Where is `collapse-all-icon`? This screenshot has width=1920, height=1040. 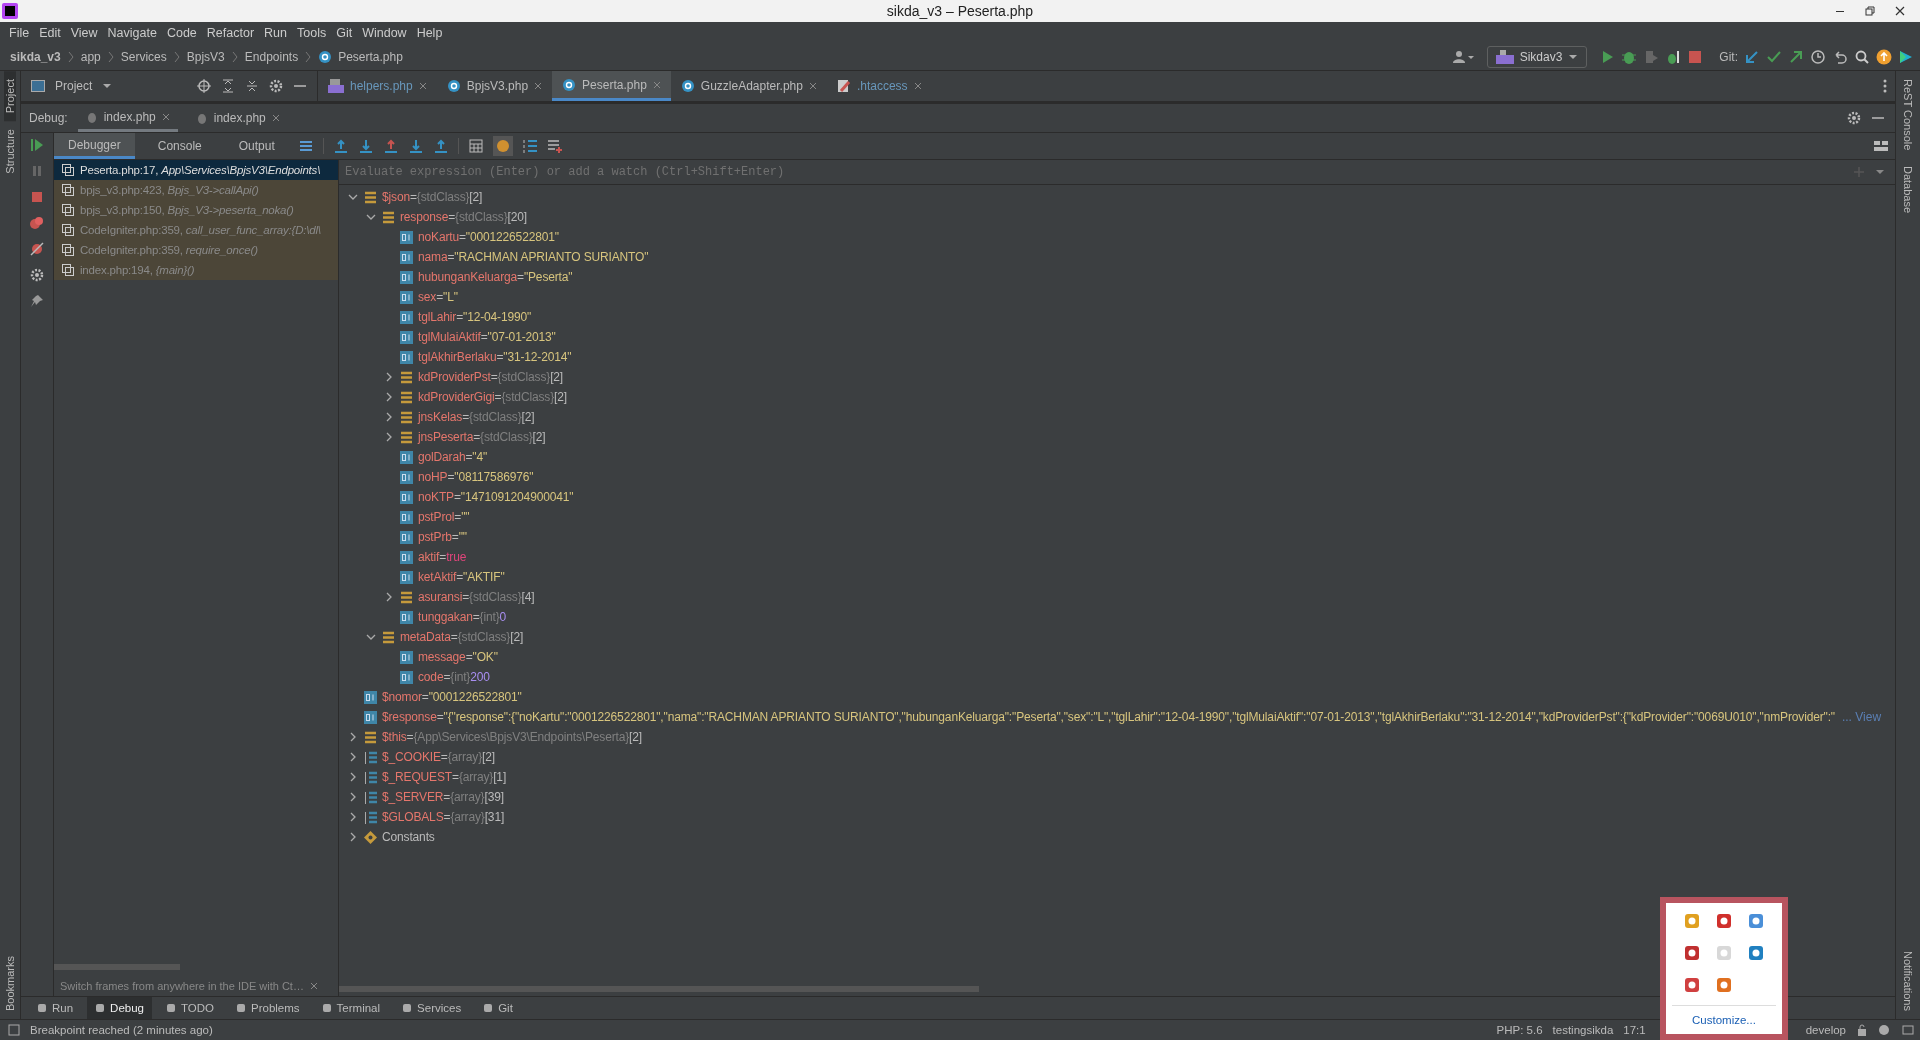
collapse-all-icon is located at coordinates (252, 86).